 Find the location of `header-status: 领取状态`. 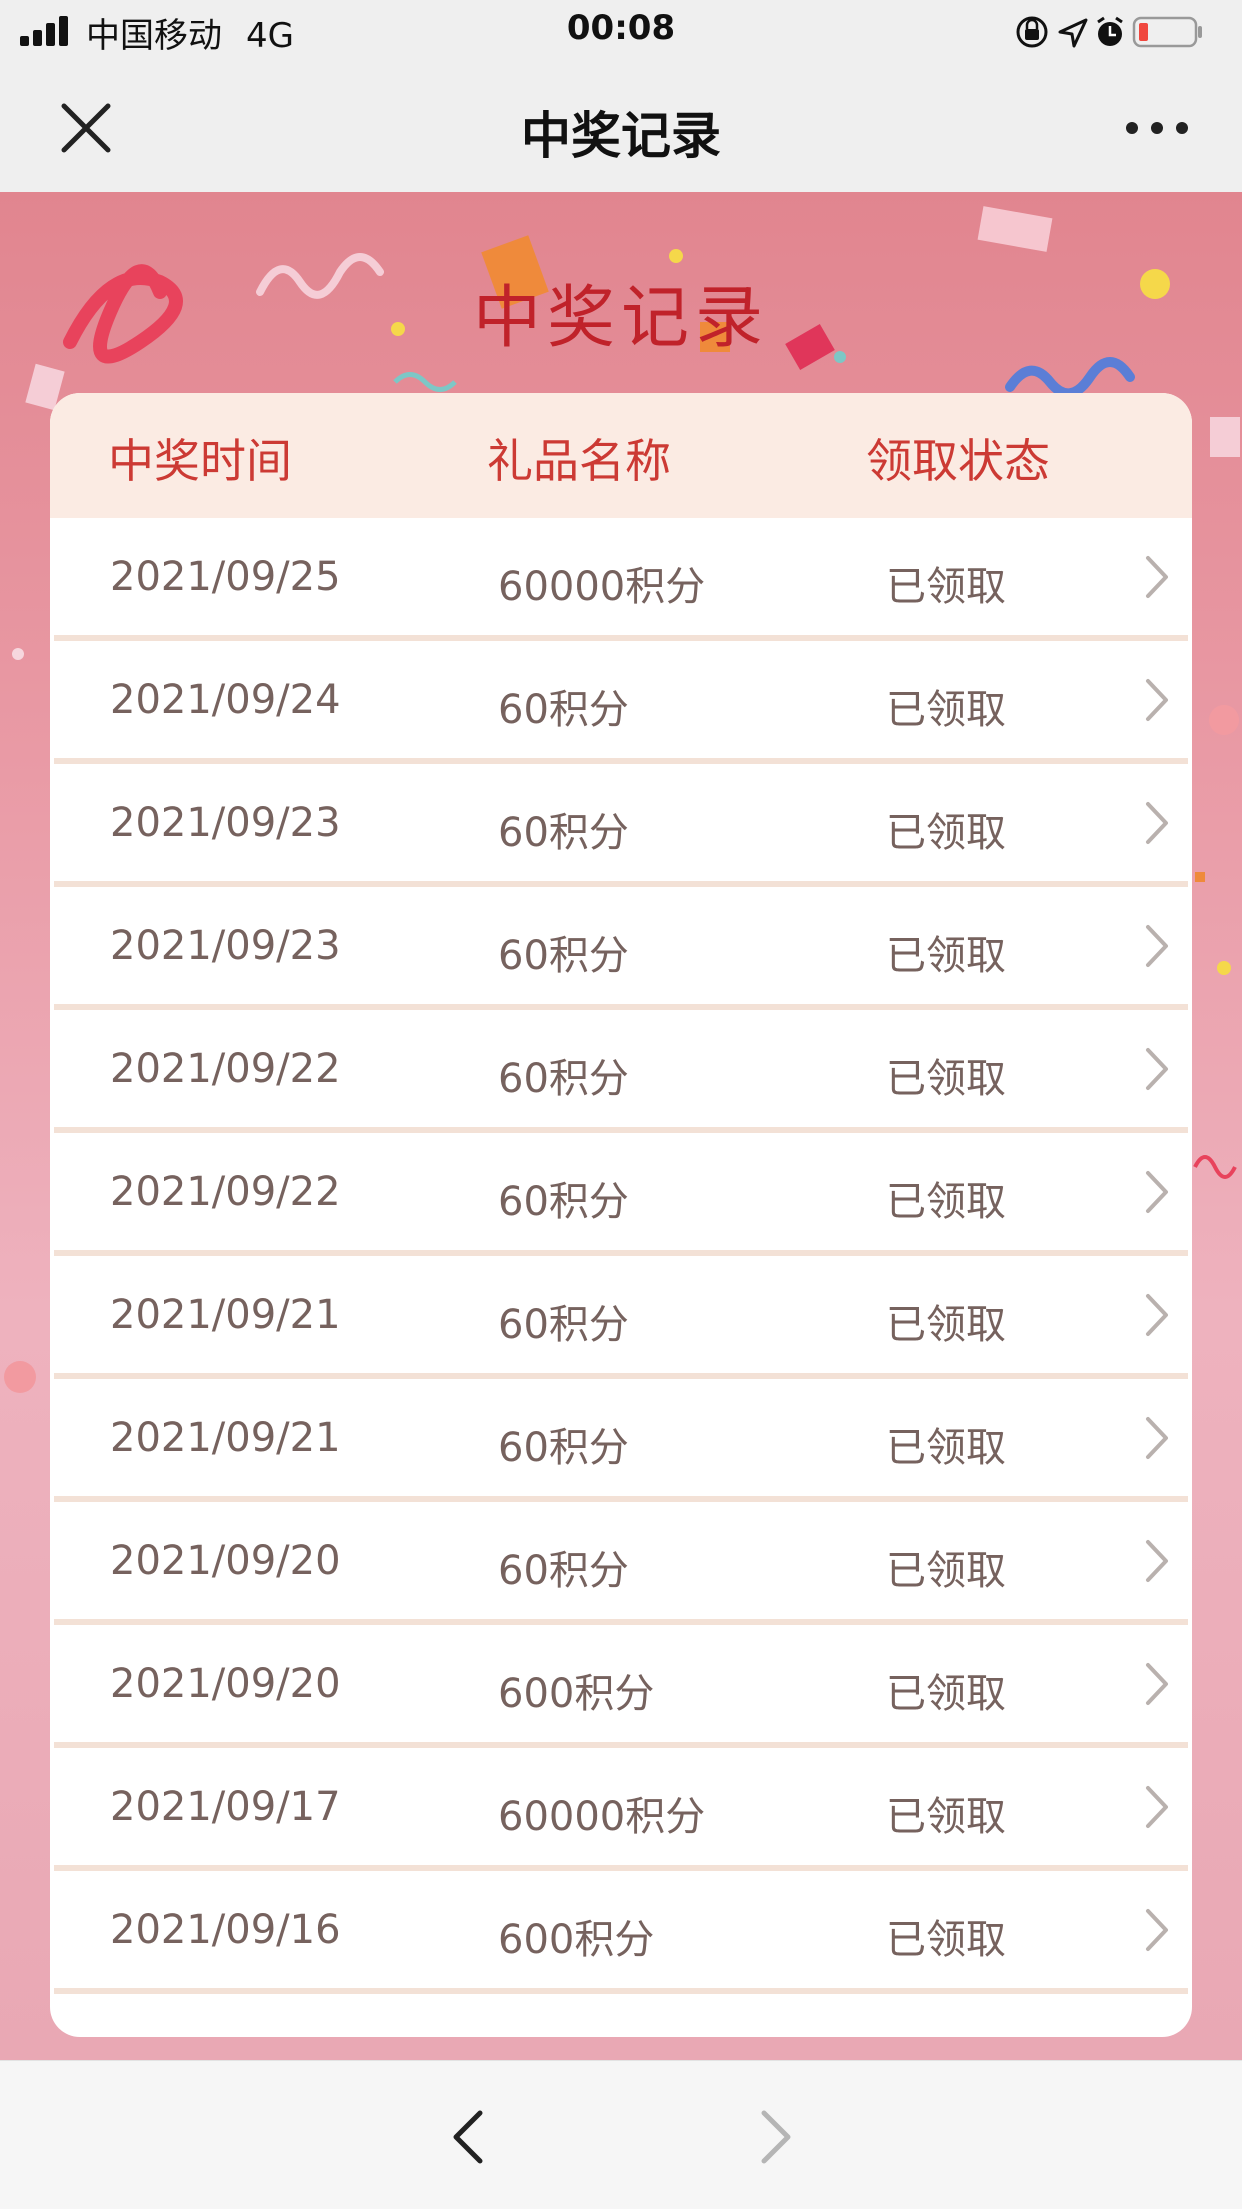

header-status: 领取状态 is located at coordinates (958, 461).